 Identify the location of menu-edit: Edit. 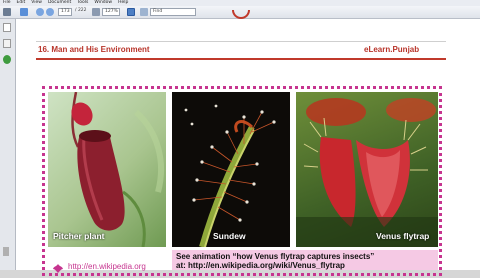
(21, 2).